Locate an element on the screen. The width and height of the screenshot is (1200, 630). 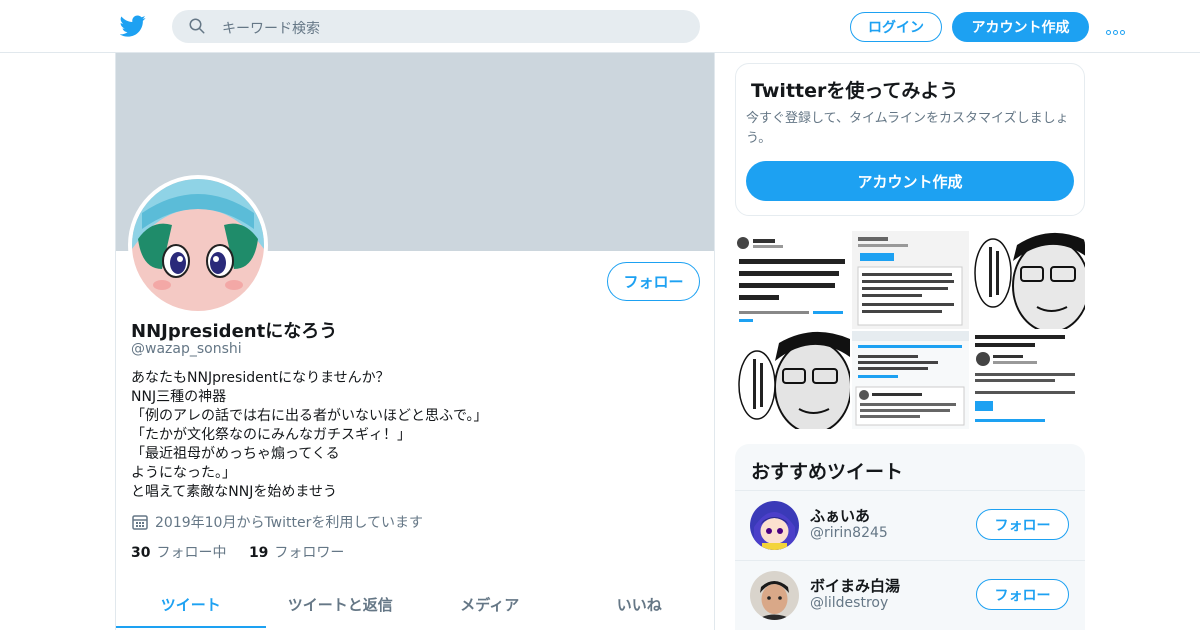
followers-stat: 19 フォロワー is located at coordinates (296, 553).